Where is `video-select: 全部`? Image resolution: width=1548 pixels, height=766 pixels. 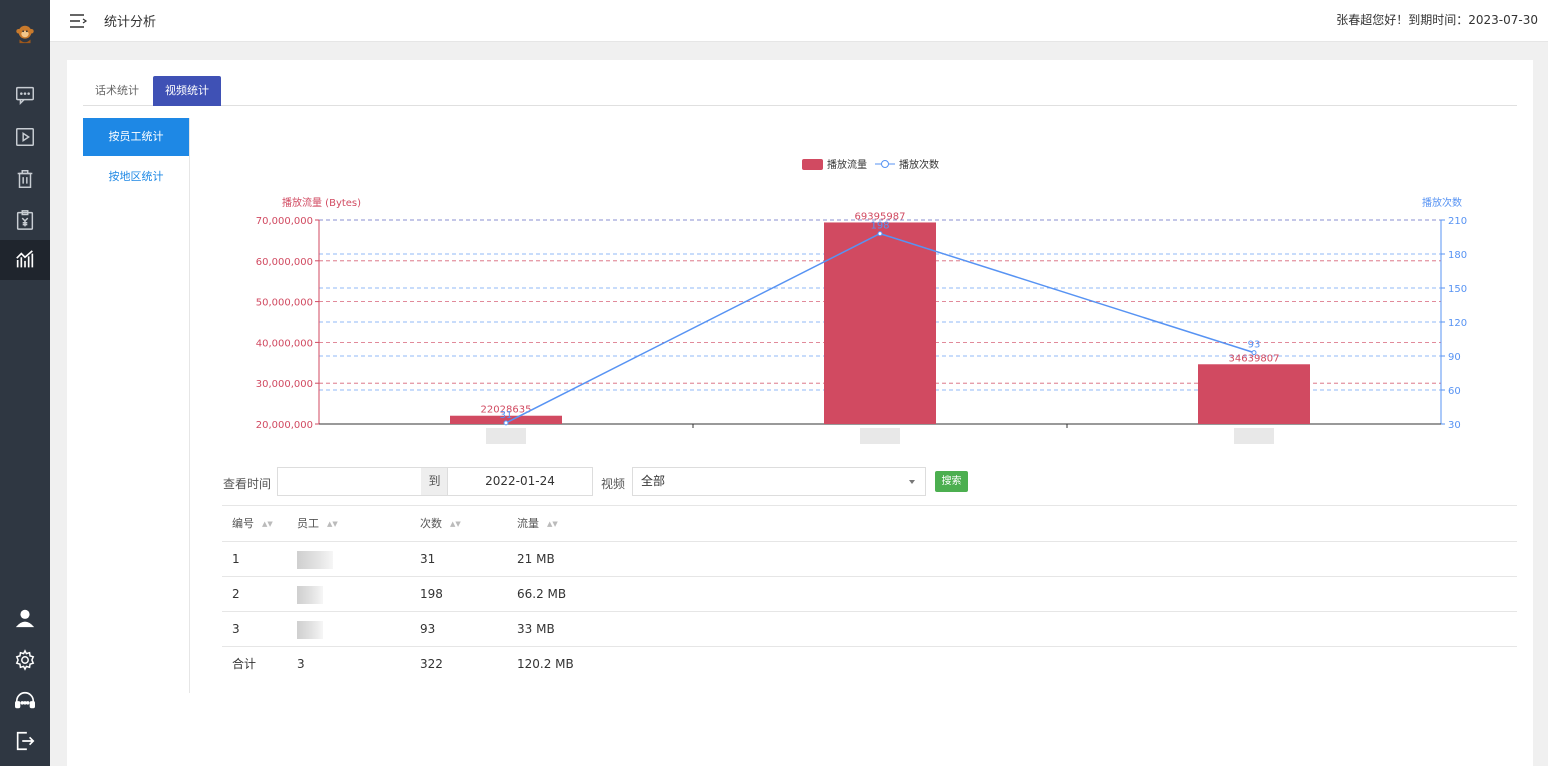 video-select: 全部 is located at coordinates (779, 481).